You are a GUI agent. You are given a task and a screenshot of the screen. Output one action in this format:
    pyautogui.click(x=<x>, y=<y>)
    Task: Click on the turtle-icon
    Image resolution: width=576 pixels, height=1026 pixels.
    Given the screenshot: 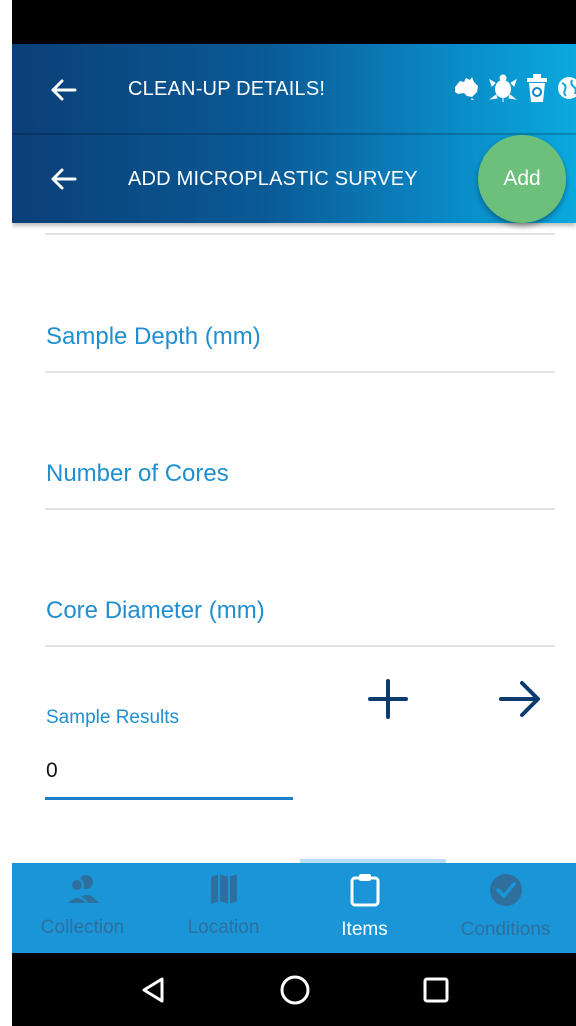 What is the action you would take?
    pyautogui.click(x=503, y=88)
    